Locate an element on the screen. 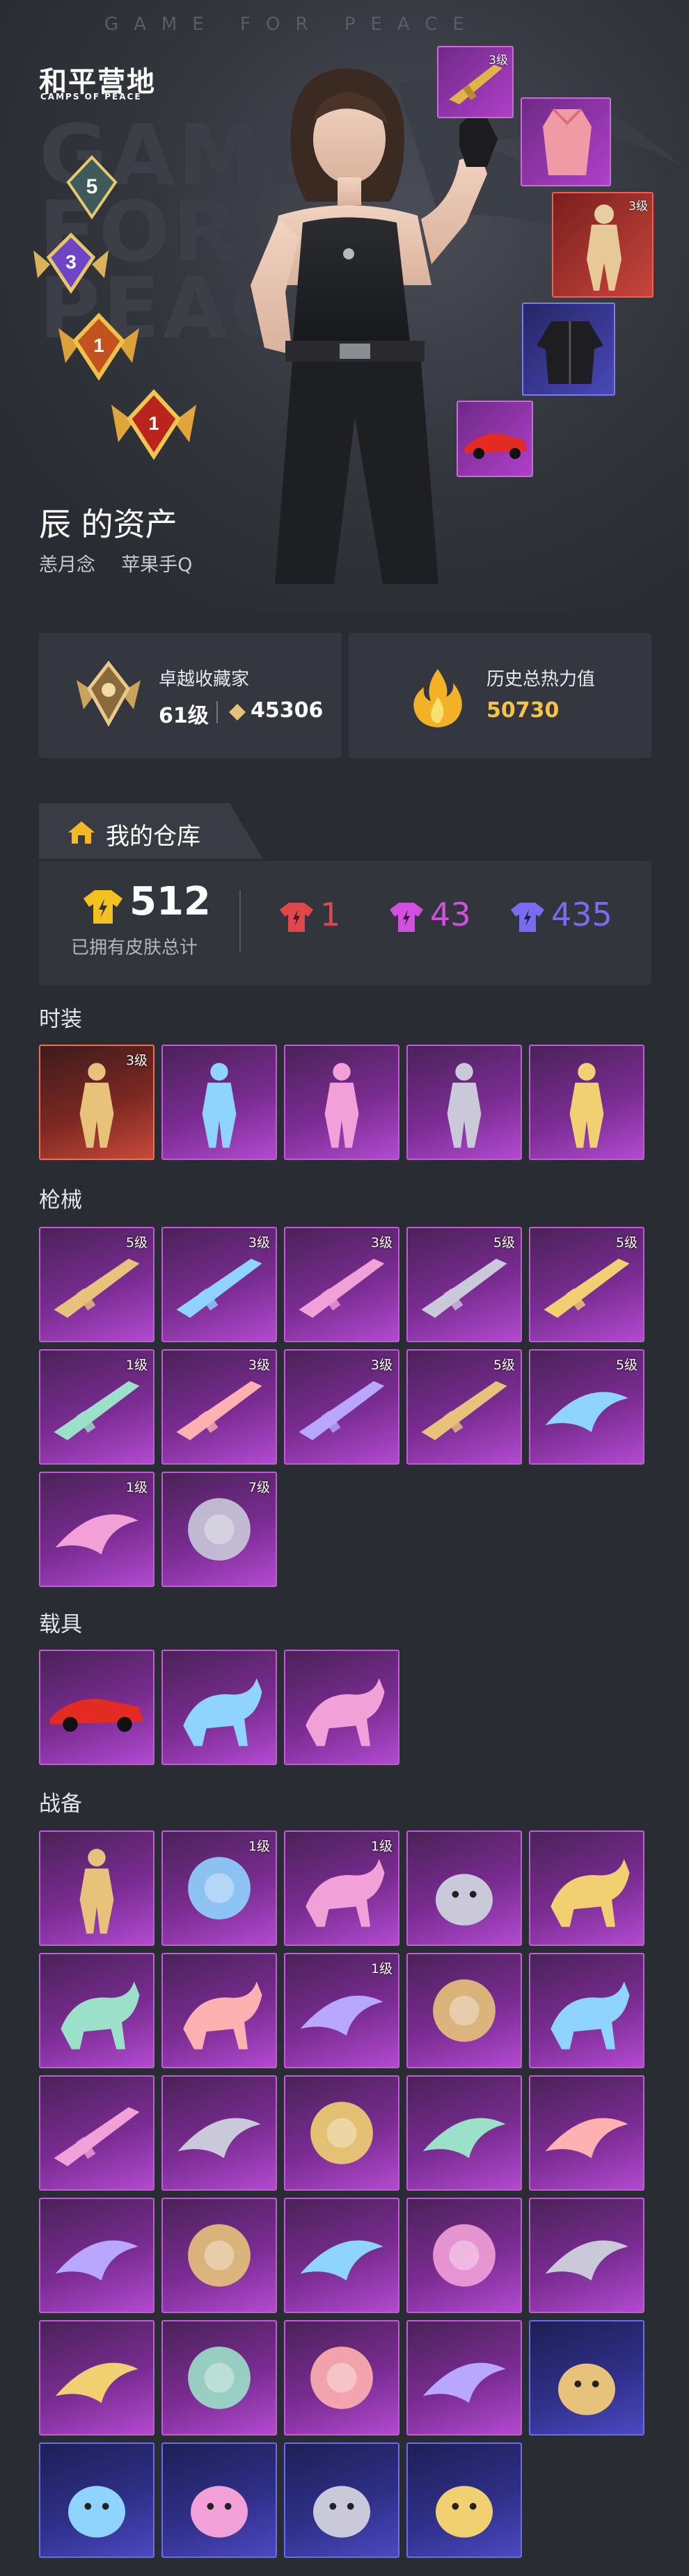 The height and width of the screenshot is (2576, 689). ghost-dress-icon is located at coordinates (97, 1891).